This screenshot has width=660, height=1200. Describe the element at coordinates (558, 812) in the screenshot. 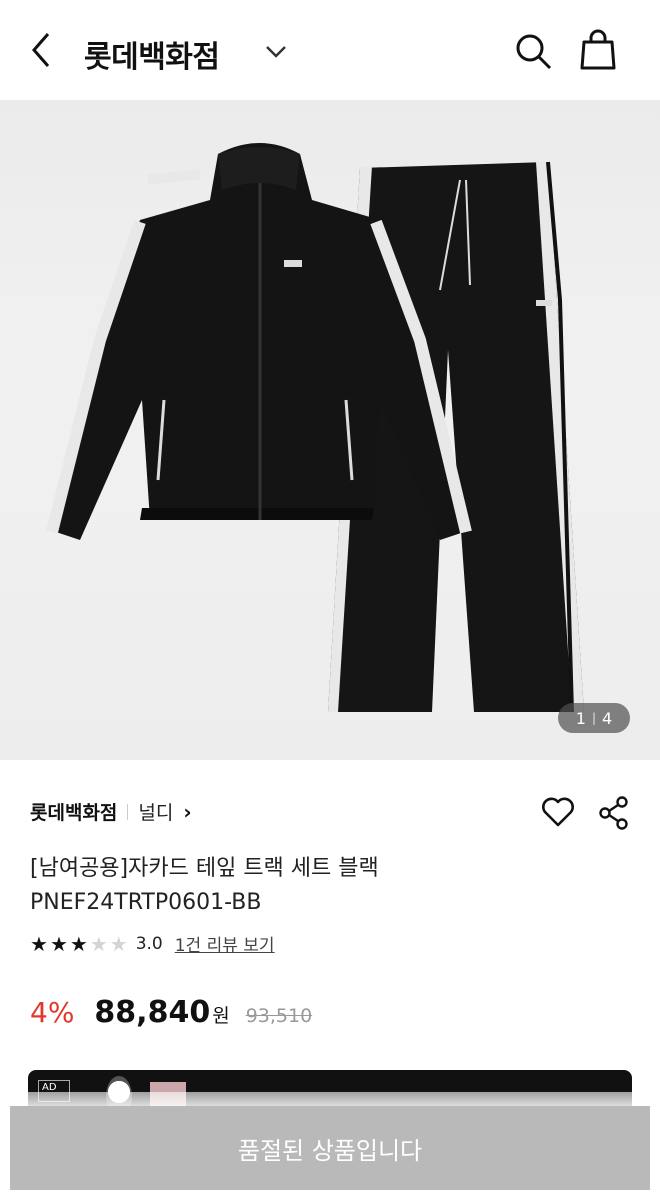

I see `heart-icon` at that location.